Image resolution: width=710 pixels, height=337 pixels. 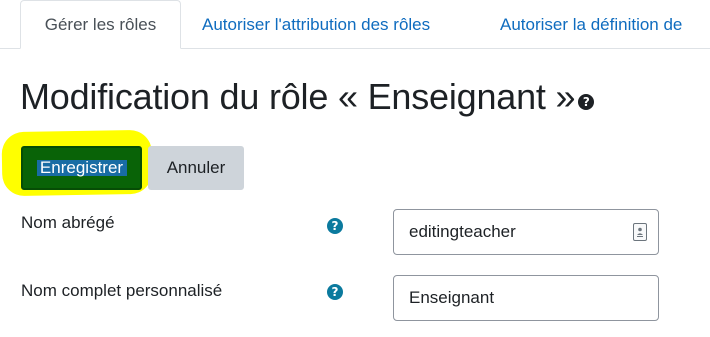 I want to click on page-heading: Modification du rôle « Enseignant » ?, so click(x=307, y=97).